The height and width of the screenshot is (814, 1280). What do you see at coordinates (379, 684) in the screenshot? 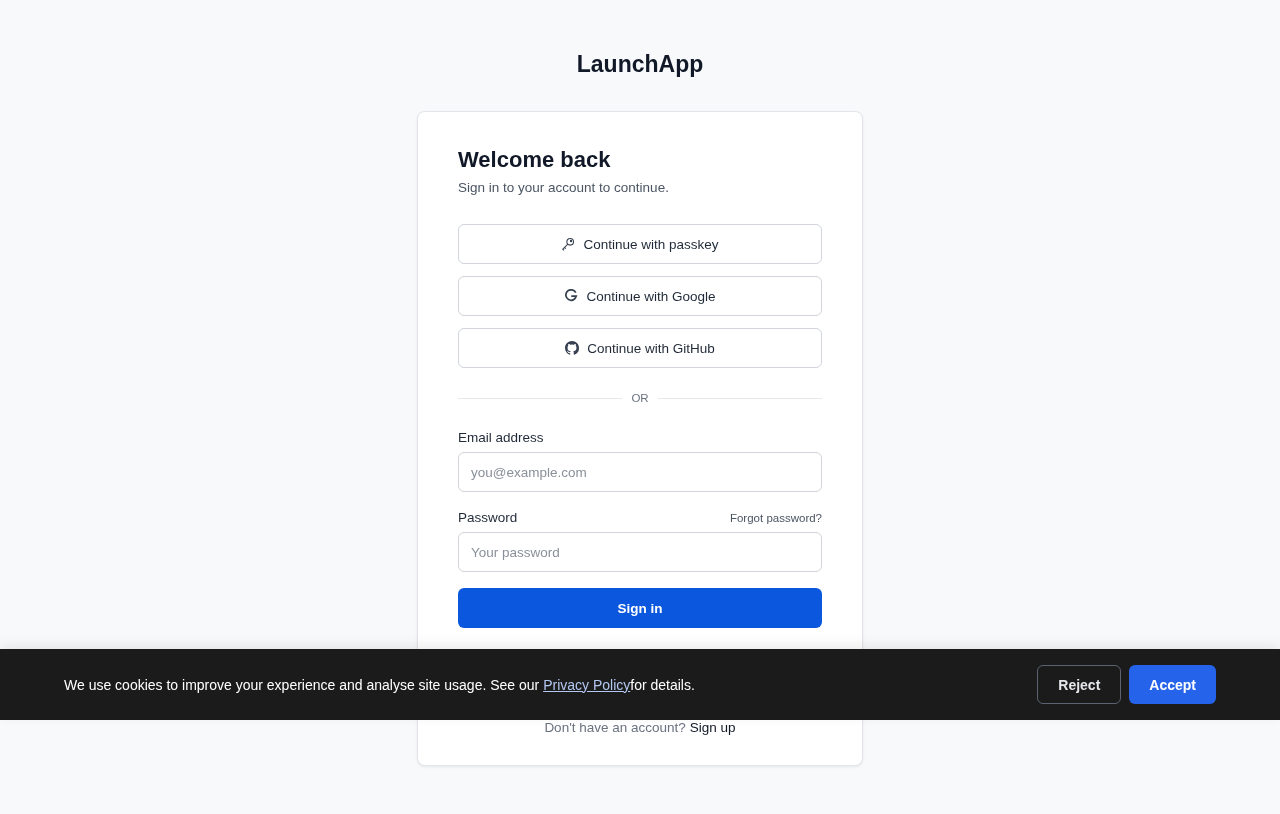
I see `cookie-message: We use cookies to improve your experience and analyse site usage. See our Privacy Policyfor details.` at bounding box center [379, 684].